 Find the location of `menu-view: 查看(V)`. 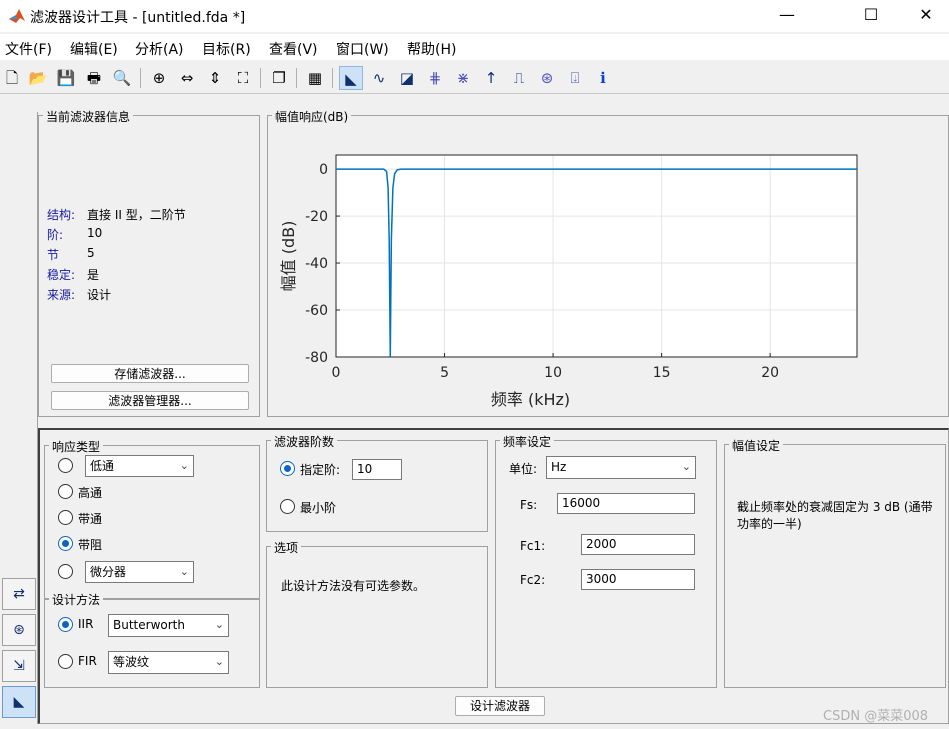

menu-view: 查看(V) is located at coordinates (293, 49).